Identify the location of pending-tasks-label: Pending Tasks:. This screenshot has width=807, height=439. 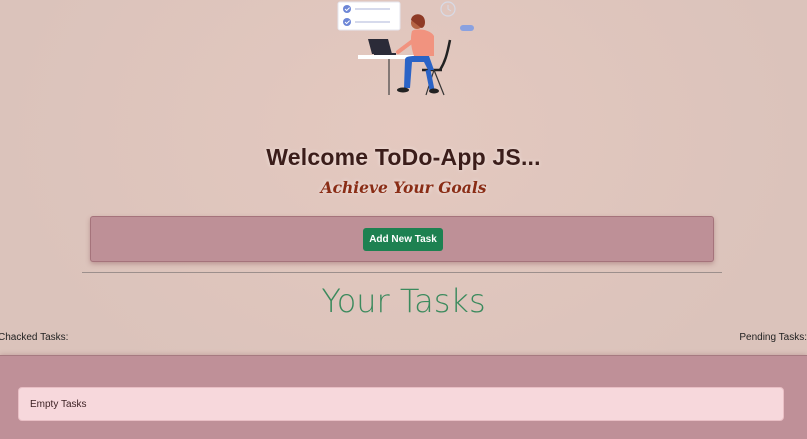
(773, 337).